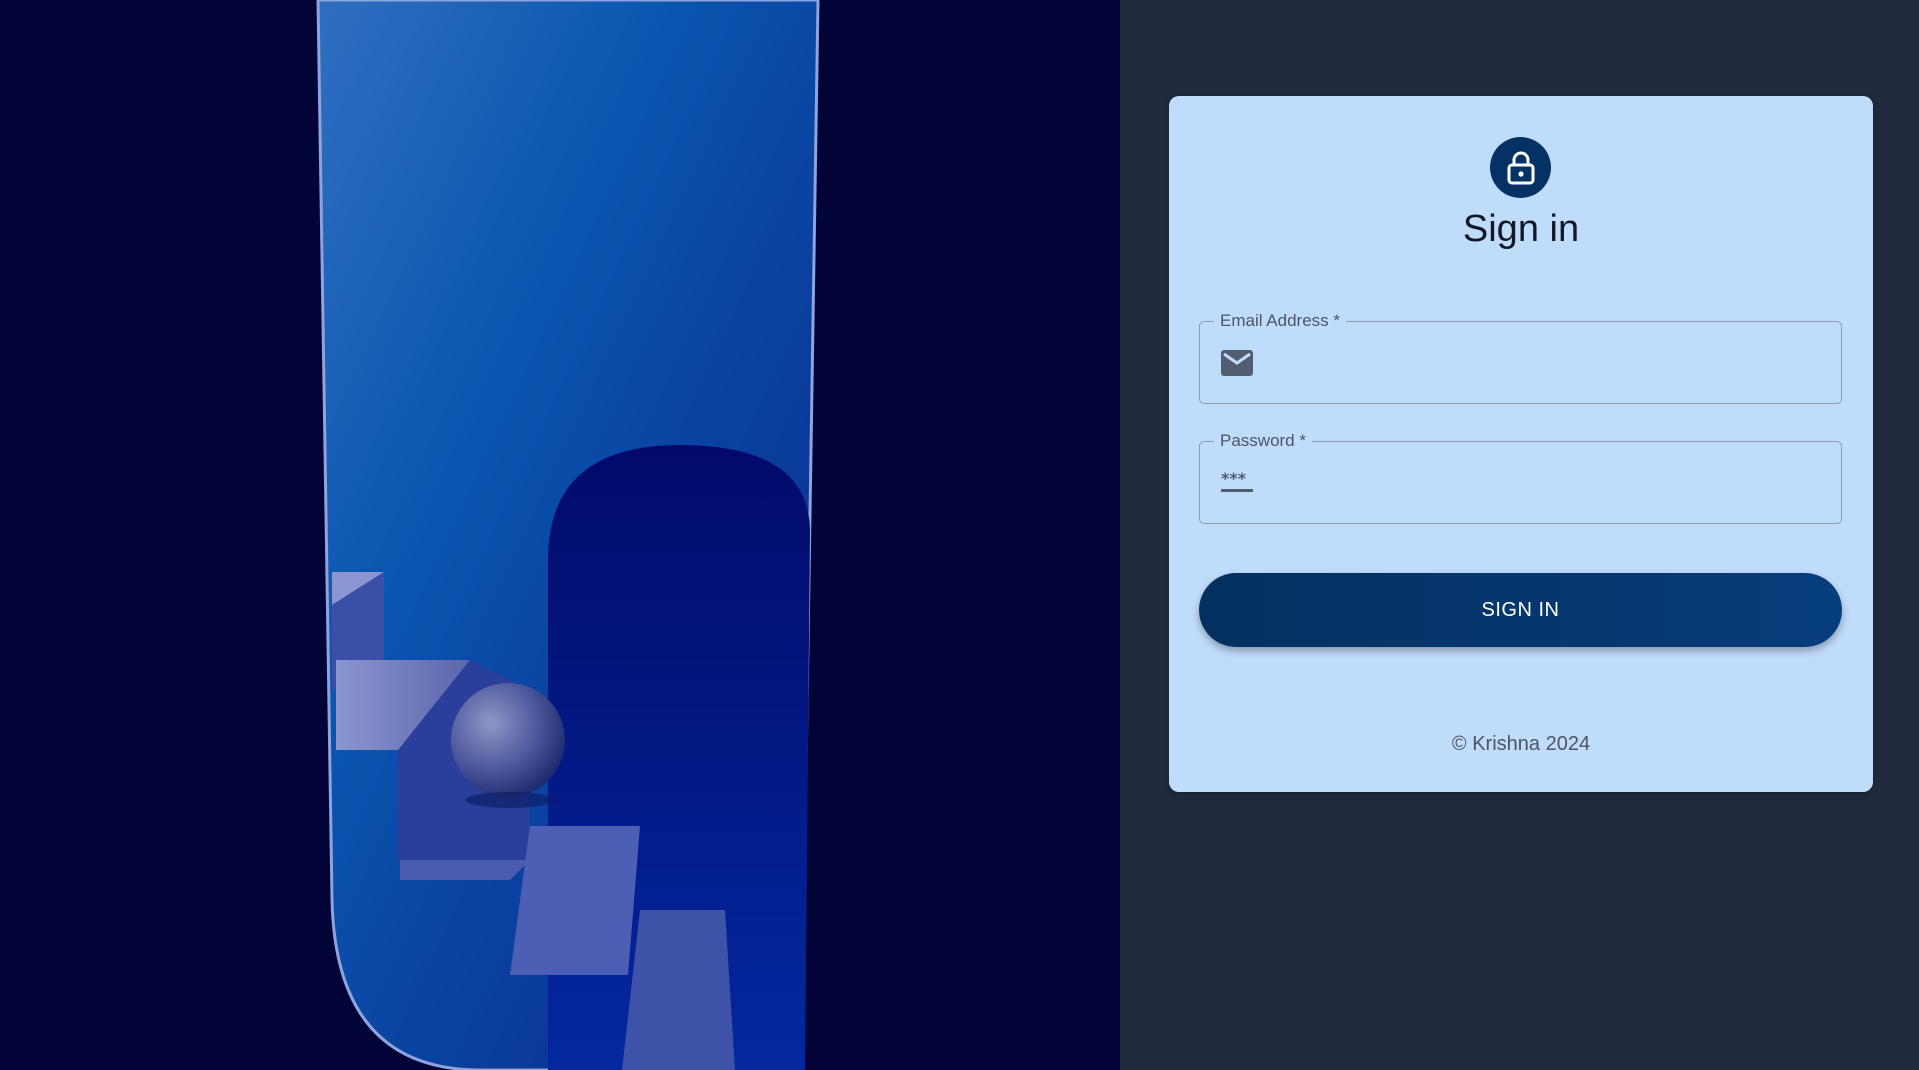 Image resolution: width=1919 pixels, height=1070 pixels. I want to click on email-icon, so click(1237, 363).